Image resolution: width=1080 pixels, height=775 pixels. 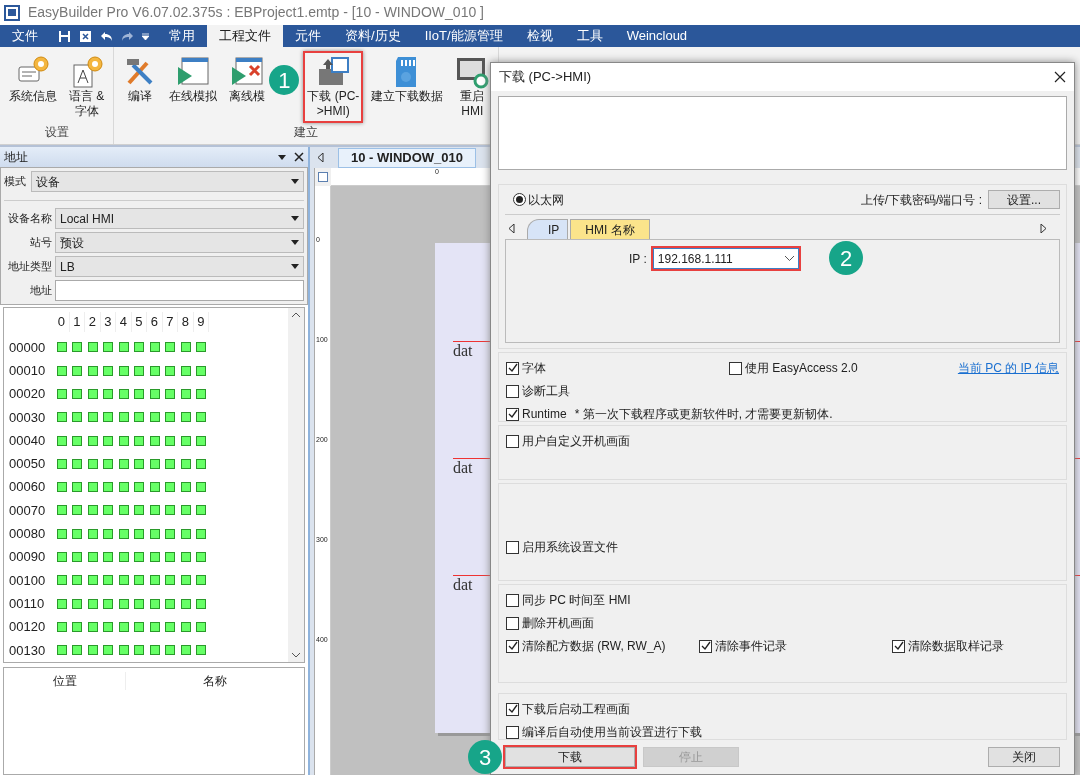 I want to click on dropdown: 预设, so click(x=179, y=242).